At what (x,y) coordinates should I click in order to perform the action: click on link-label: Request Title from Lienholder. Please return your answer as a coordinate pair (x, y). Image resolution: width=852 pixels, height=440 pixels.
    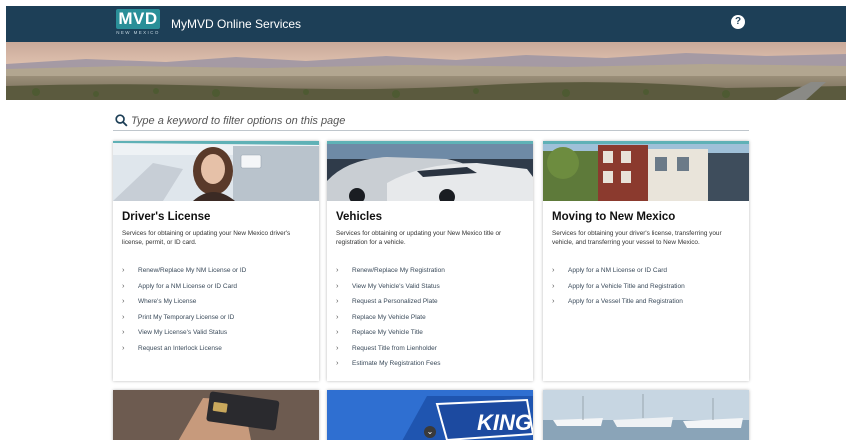
    Looking at the image, I should click on (394, 348).